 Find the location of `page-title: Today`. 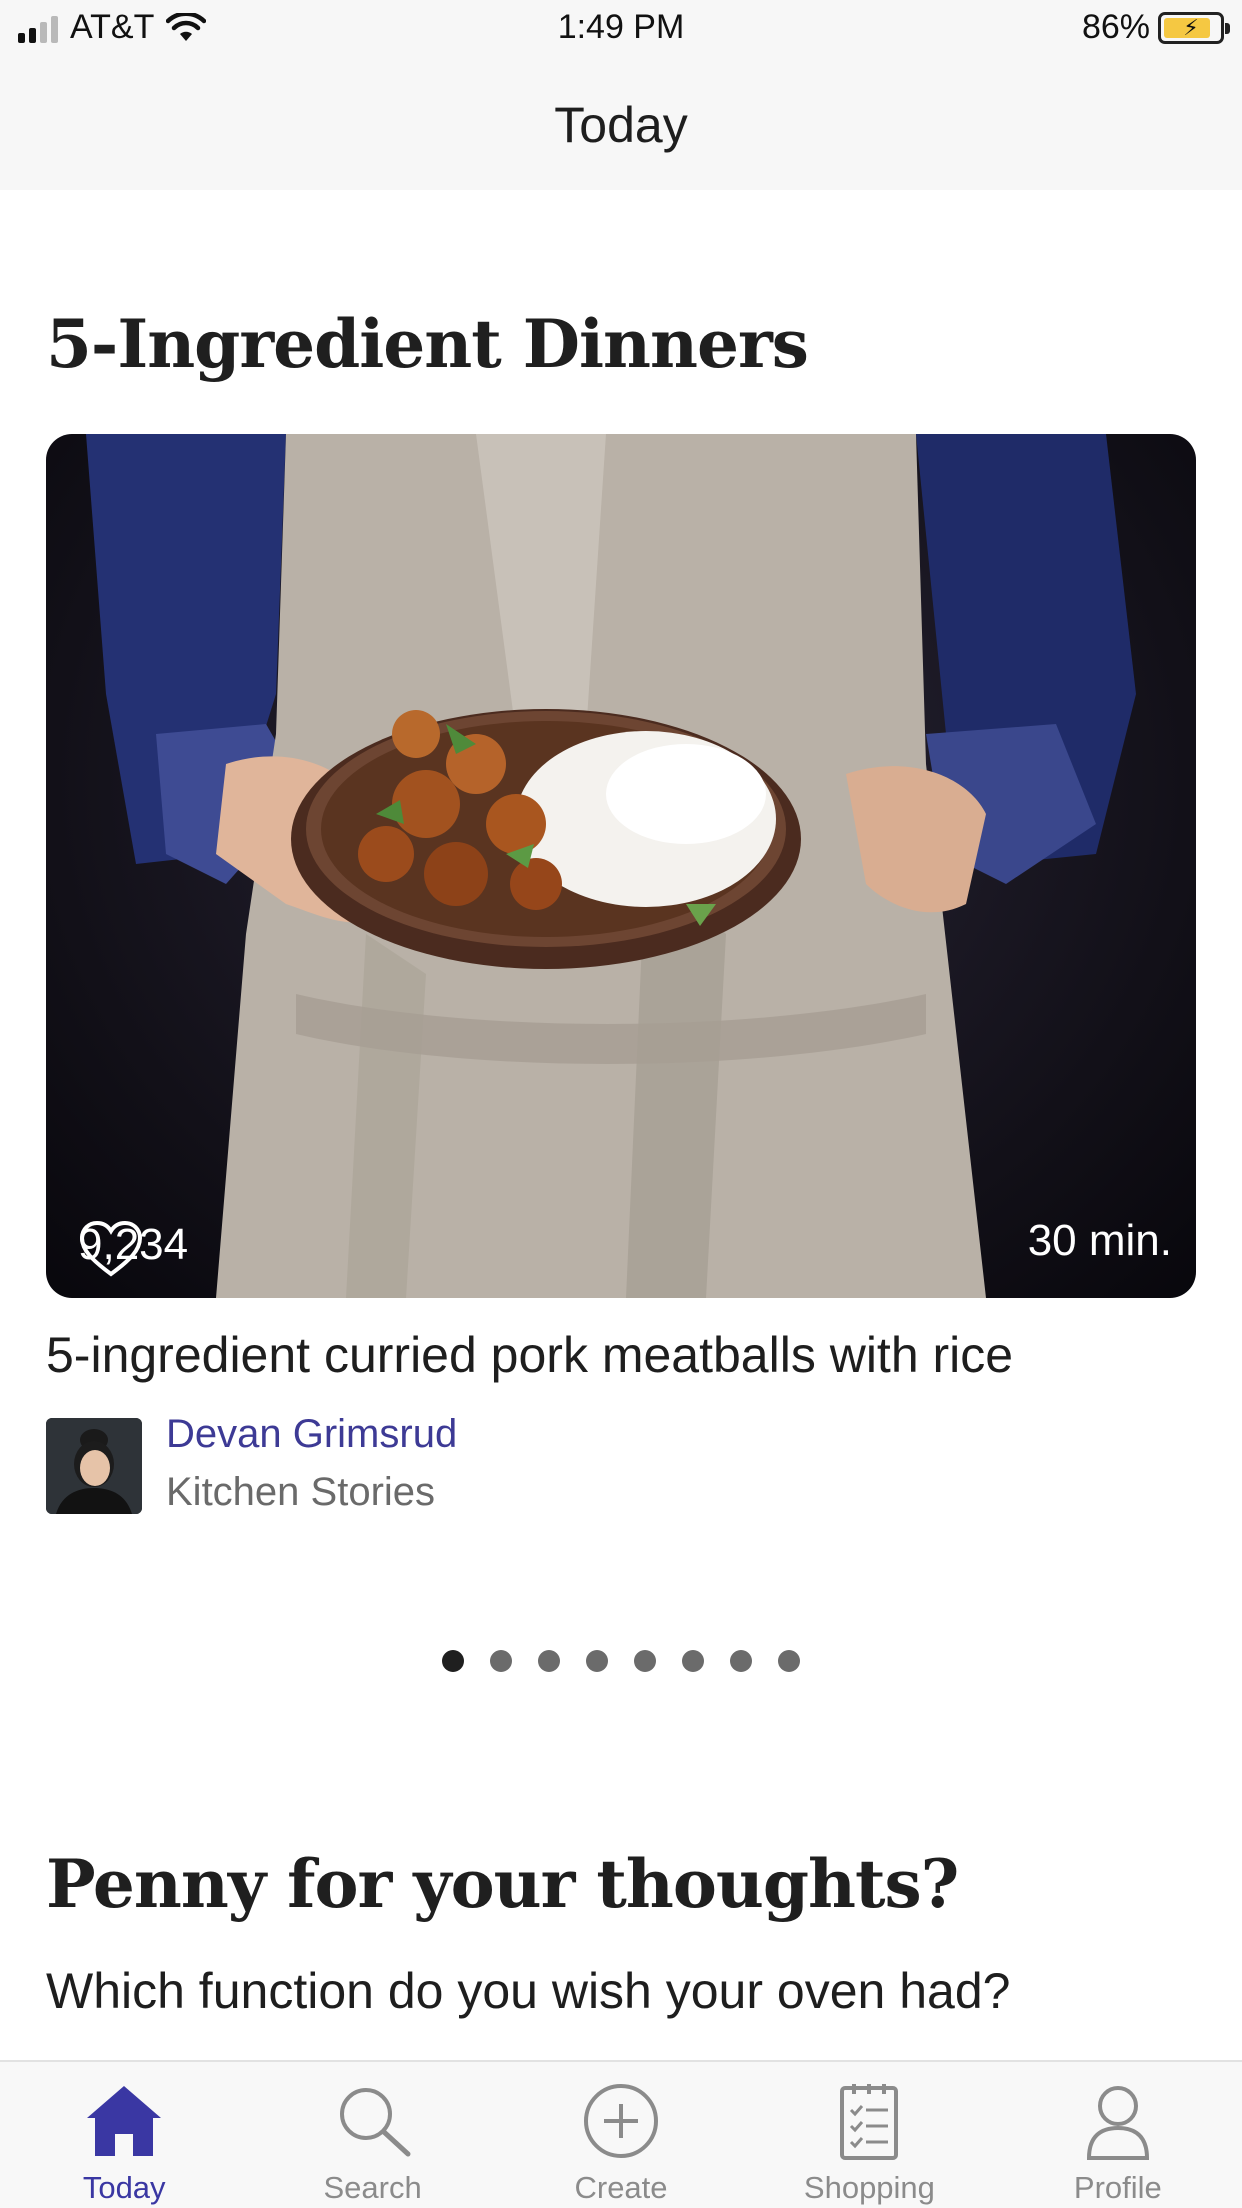

page-title: Today is located at coordinates (621, 125).